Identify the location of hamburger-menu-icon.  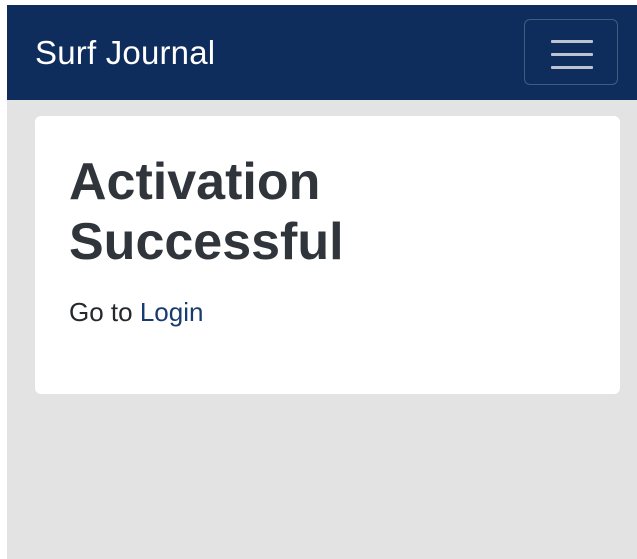
(572, 54).